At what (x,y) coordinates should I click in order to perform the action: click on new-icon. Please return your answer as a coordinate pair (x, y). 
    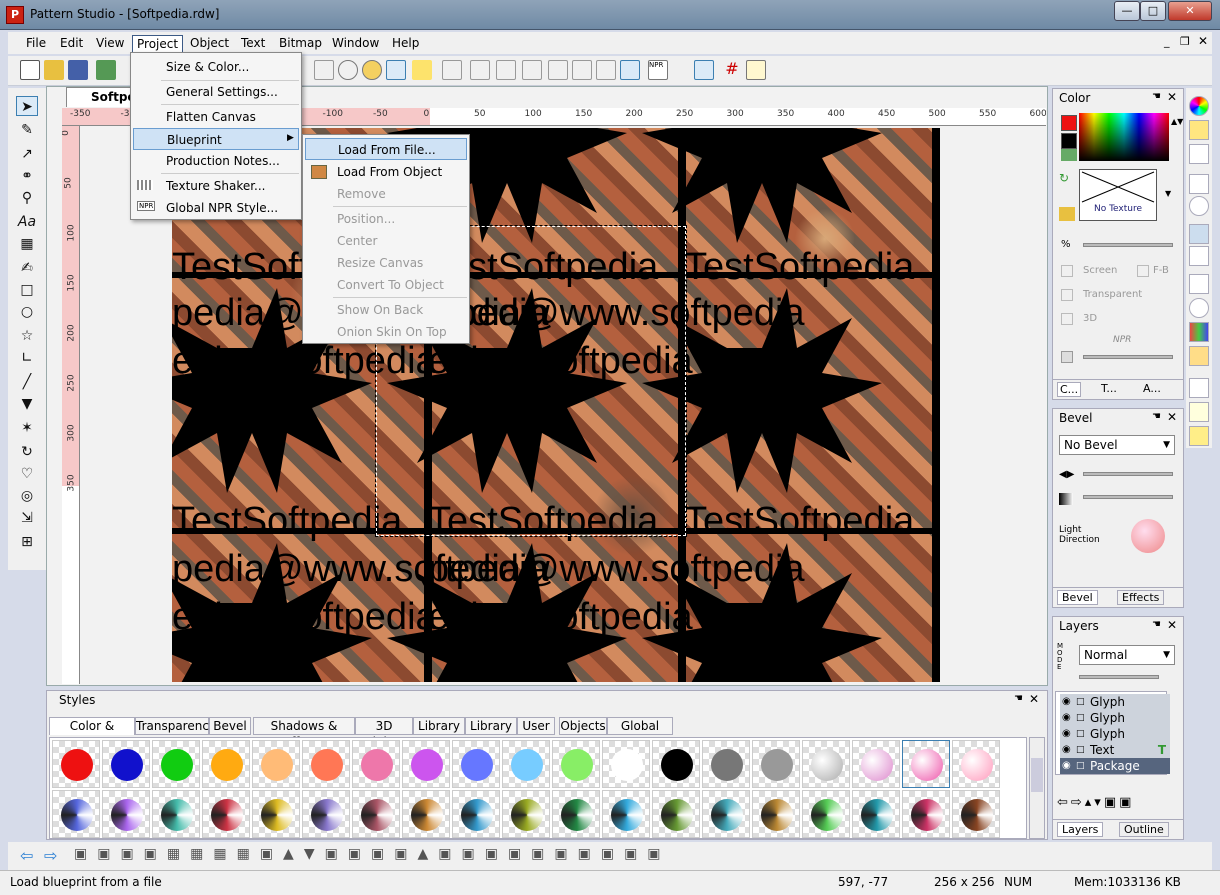
    Looking at the image, I should click on (30, 70).